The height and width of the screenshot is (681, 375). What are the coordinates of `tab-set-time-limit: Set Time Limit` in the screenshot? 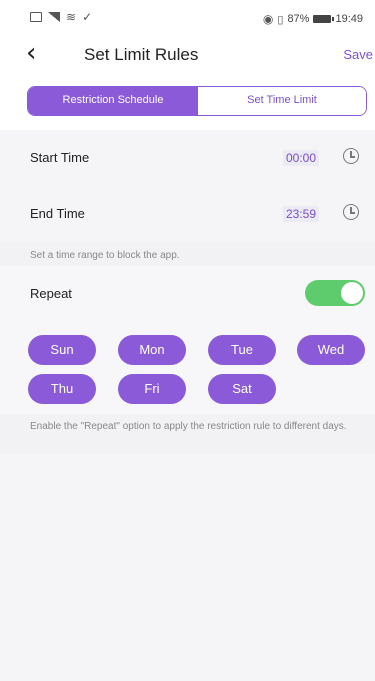 It's located at (282, 101).